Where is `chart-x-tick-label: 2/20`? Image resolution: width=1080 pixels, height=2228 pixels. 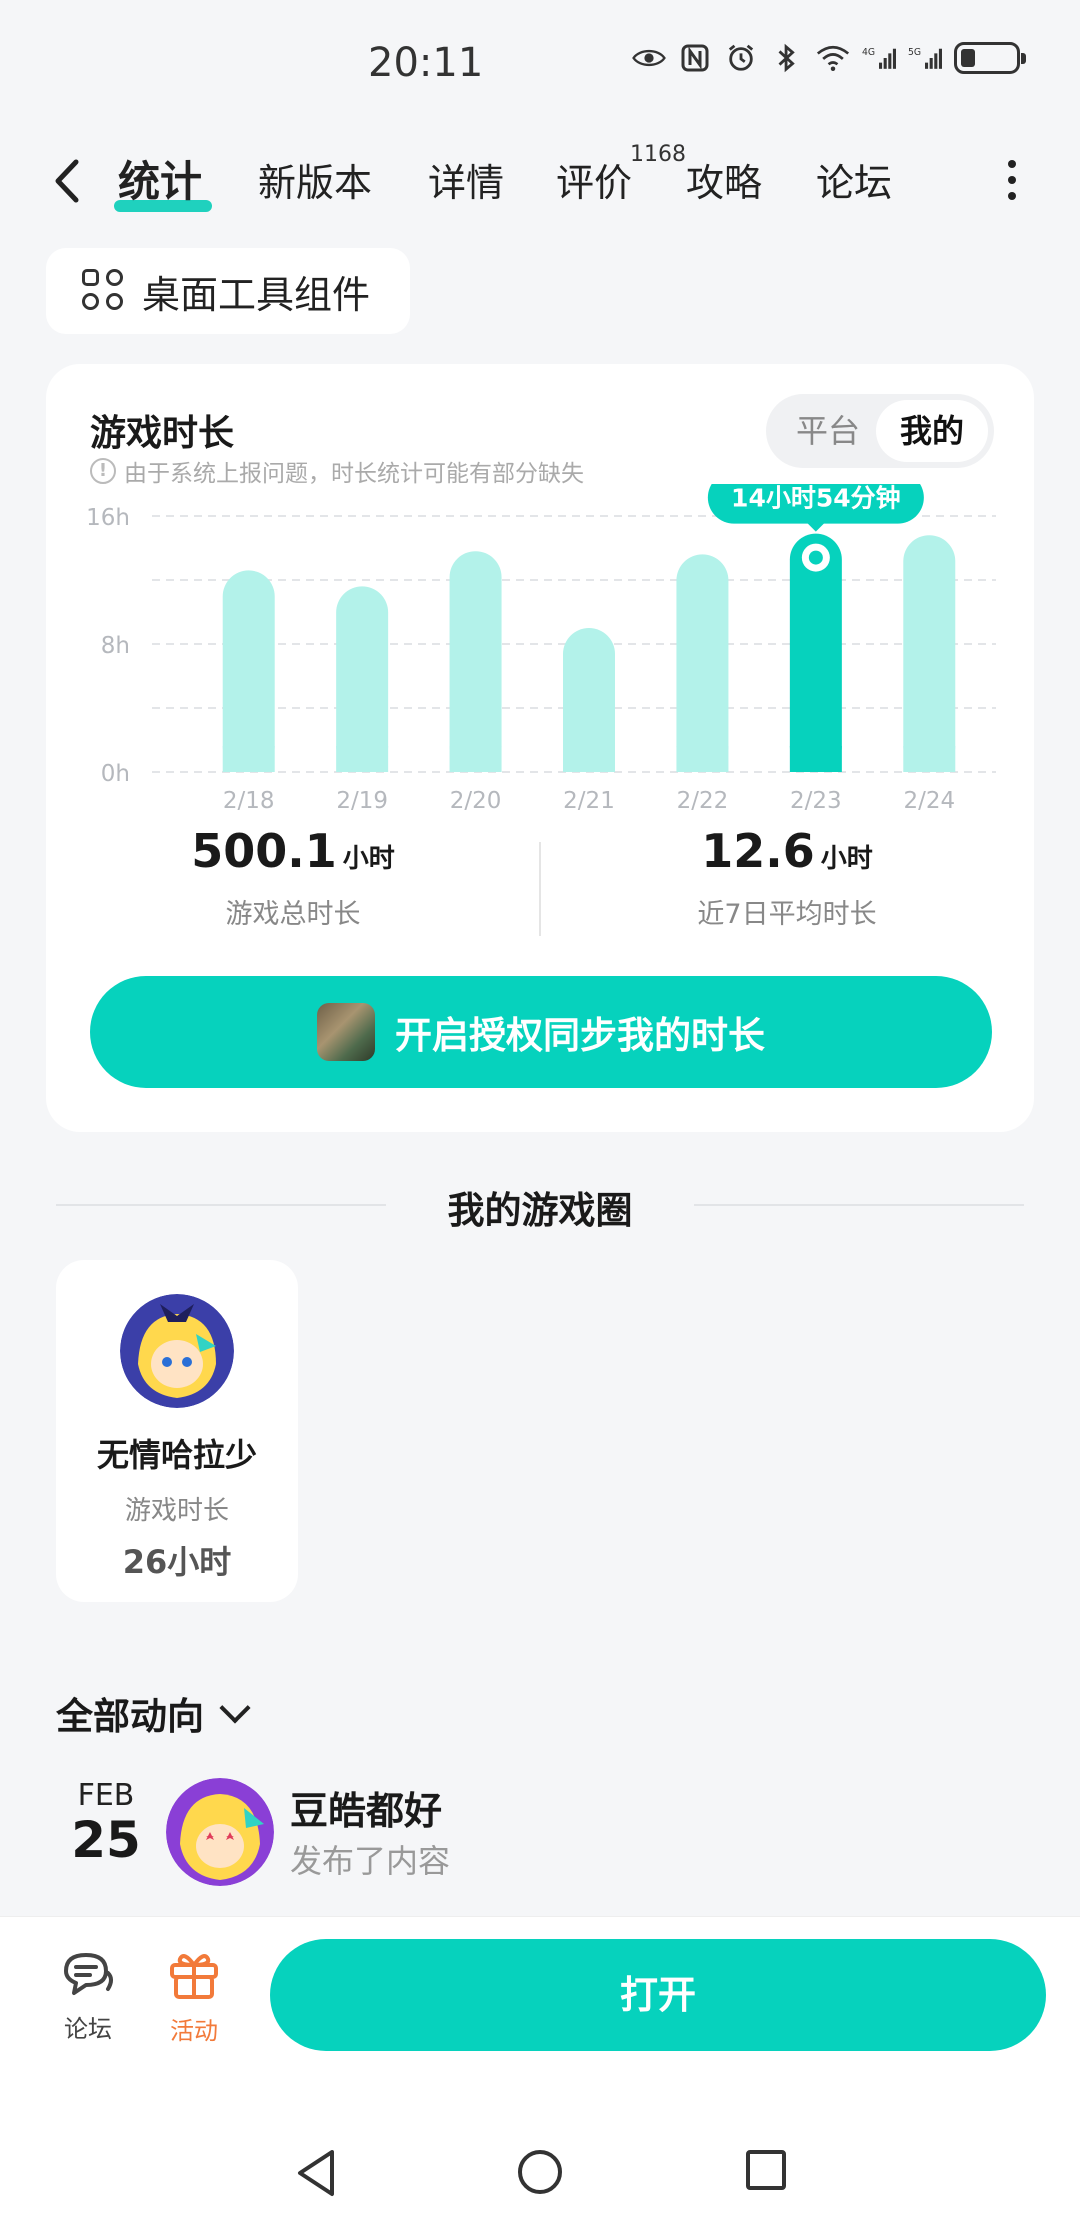
chart-x-tick-label: 2/20 is located at coordinates (476, 801).